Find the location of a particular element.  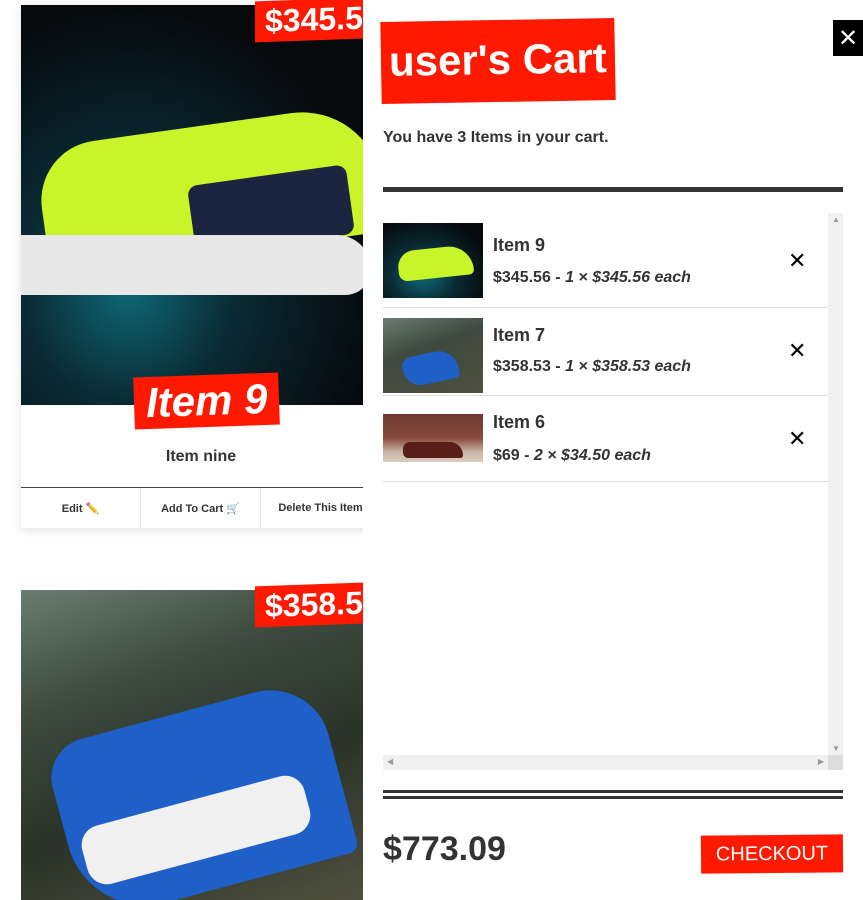

cart-item-multiplier: 2 × $34.50 each is located at coordinates (592, 455).